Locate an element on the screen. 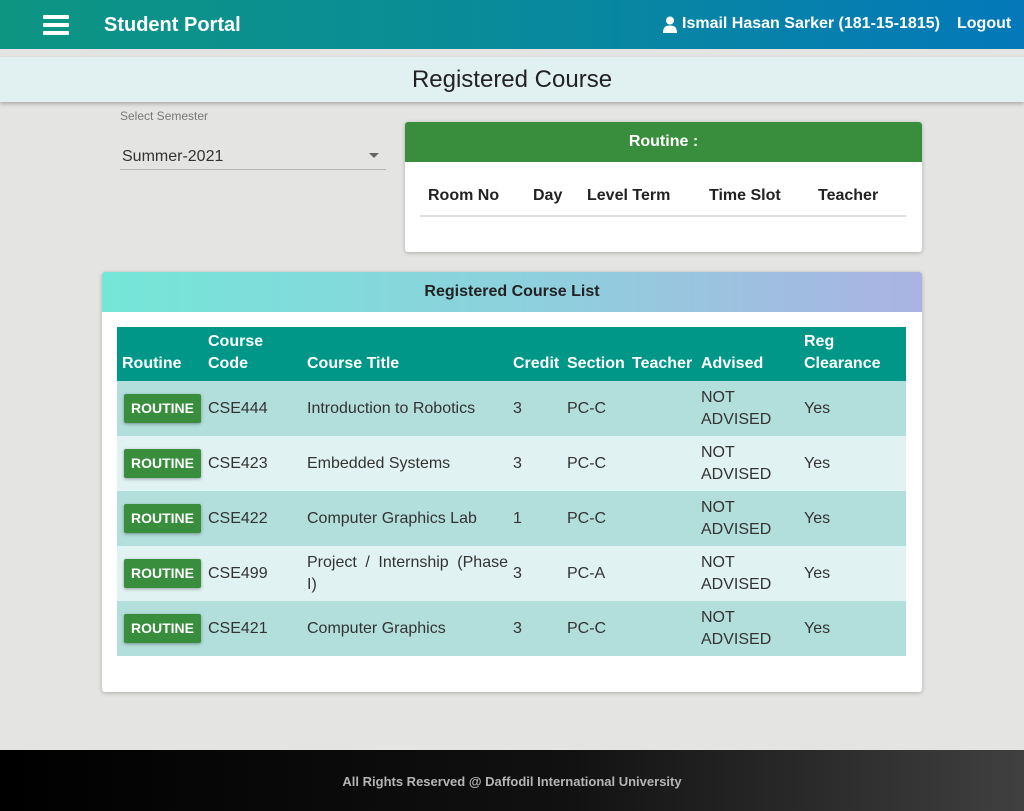  semester-value: Summer-2021 is located at coordinates (173, 156).